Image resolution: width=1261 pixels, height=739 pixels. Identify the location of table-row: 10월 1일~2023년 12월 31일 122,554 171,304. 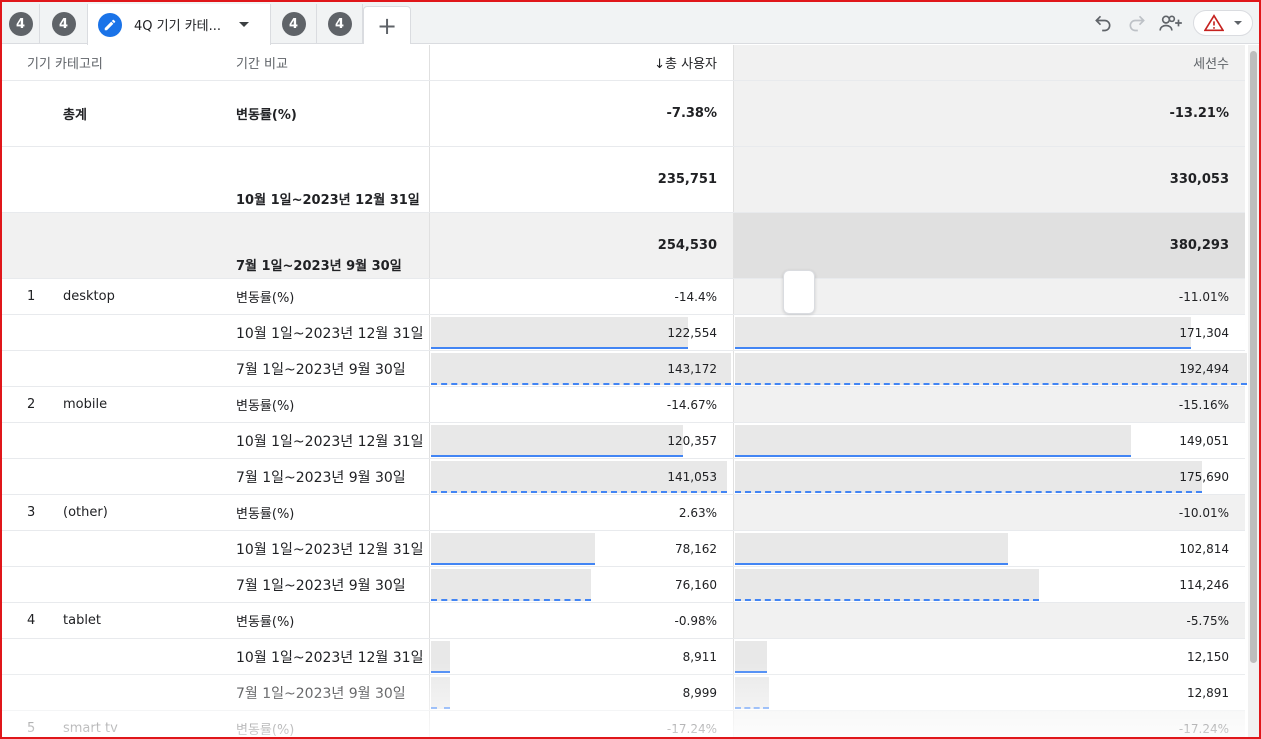
(623, 333).